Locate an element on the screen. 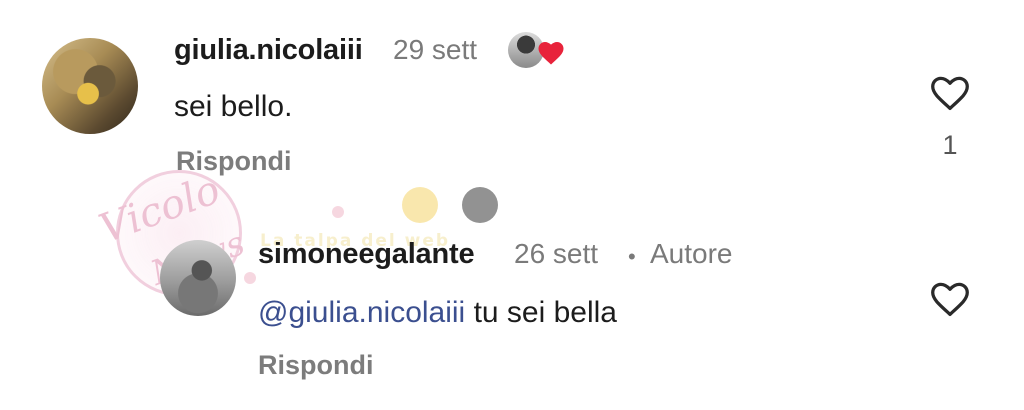  avatar-simone is located at coordinates (198, 278).